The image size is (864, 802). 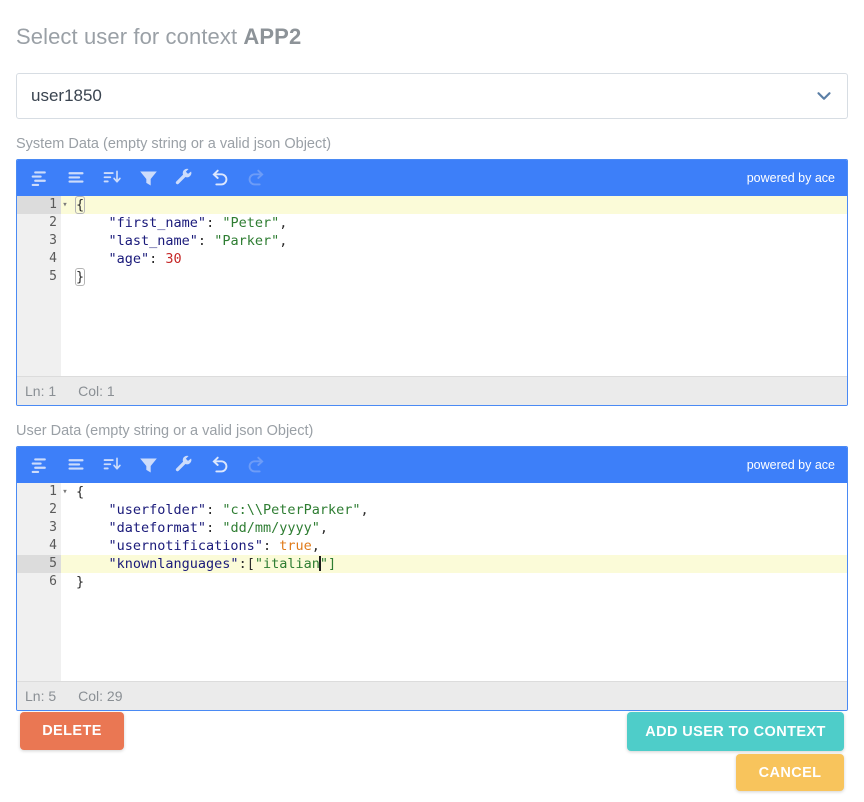 What do you see at coordinates (272, 36) in the screenshot?
I see `context-name: APP2` at bounding box center [272, 36].